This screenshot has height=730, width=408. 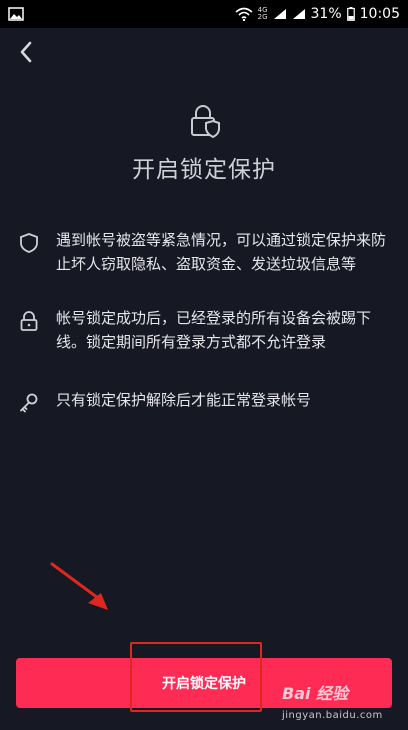 What do you see at coordinates (379, 14) in the screenshot?
I see `clock: 10:05` at bounding box center [379, 14].